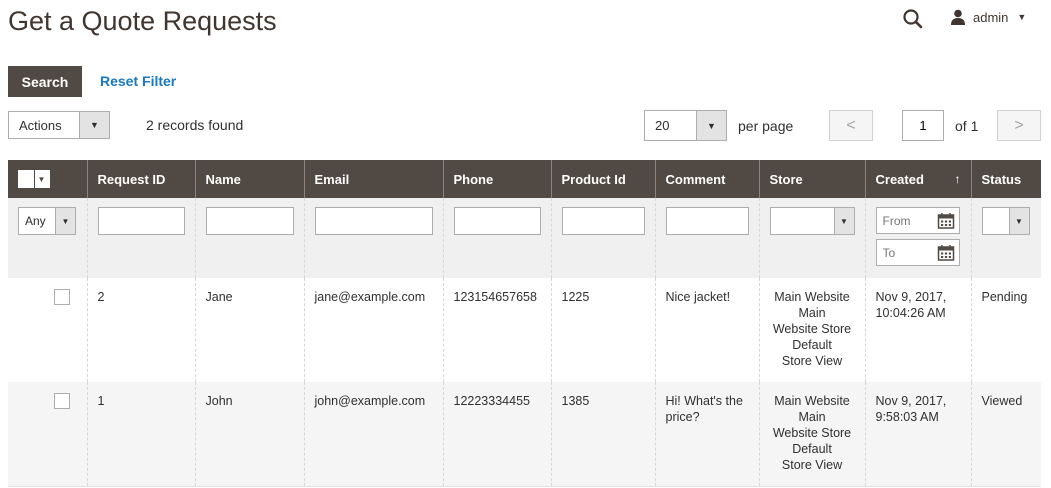 The image size is (1051, 488). I want to click on admin-user-menu: admin ▼, so click(988, 17).